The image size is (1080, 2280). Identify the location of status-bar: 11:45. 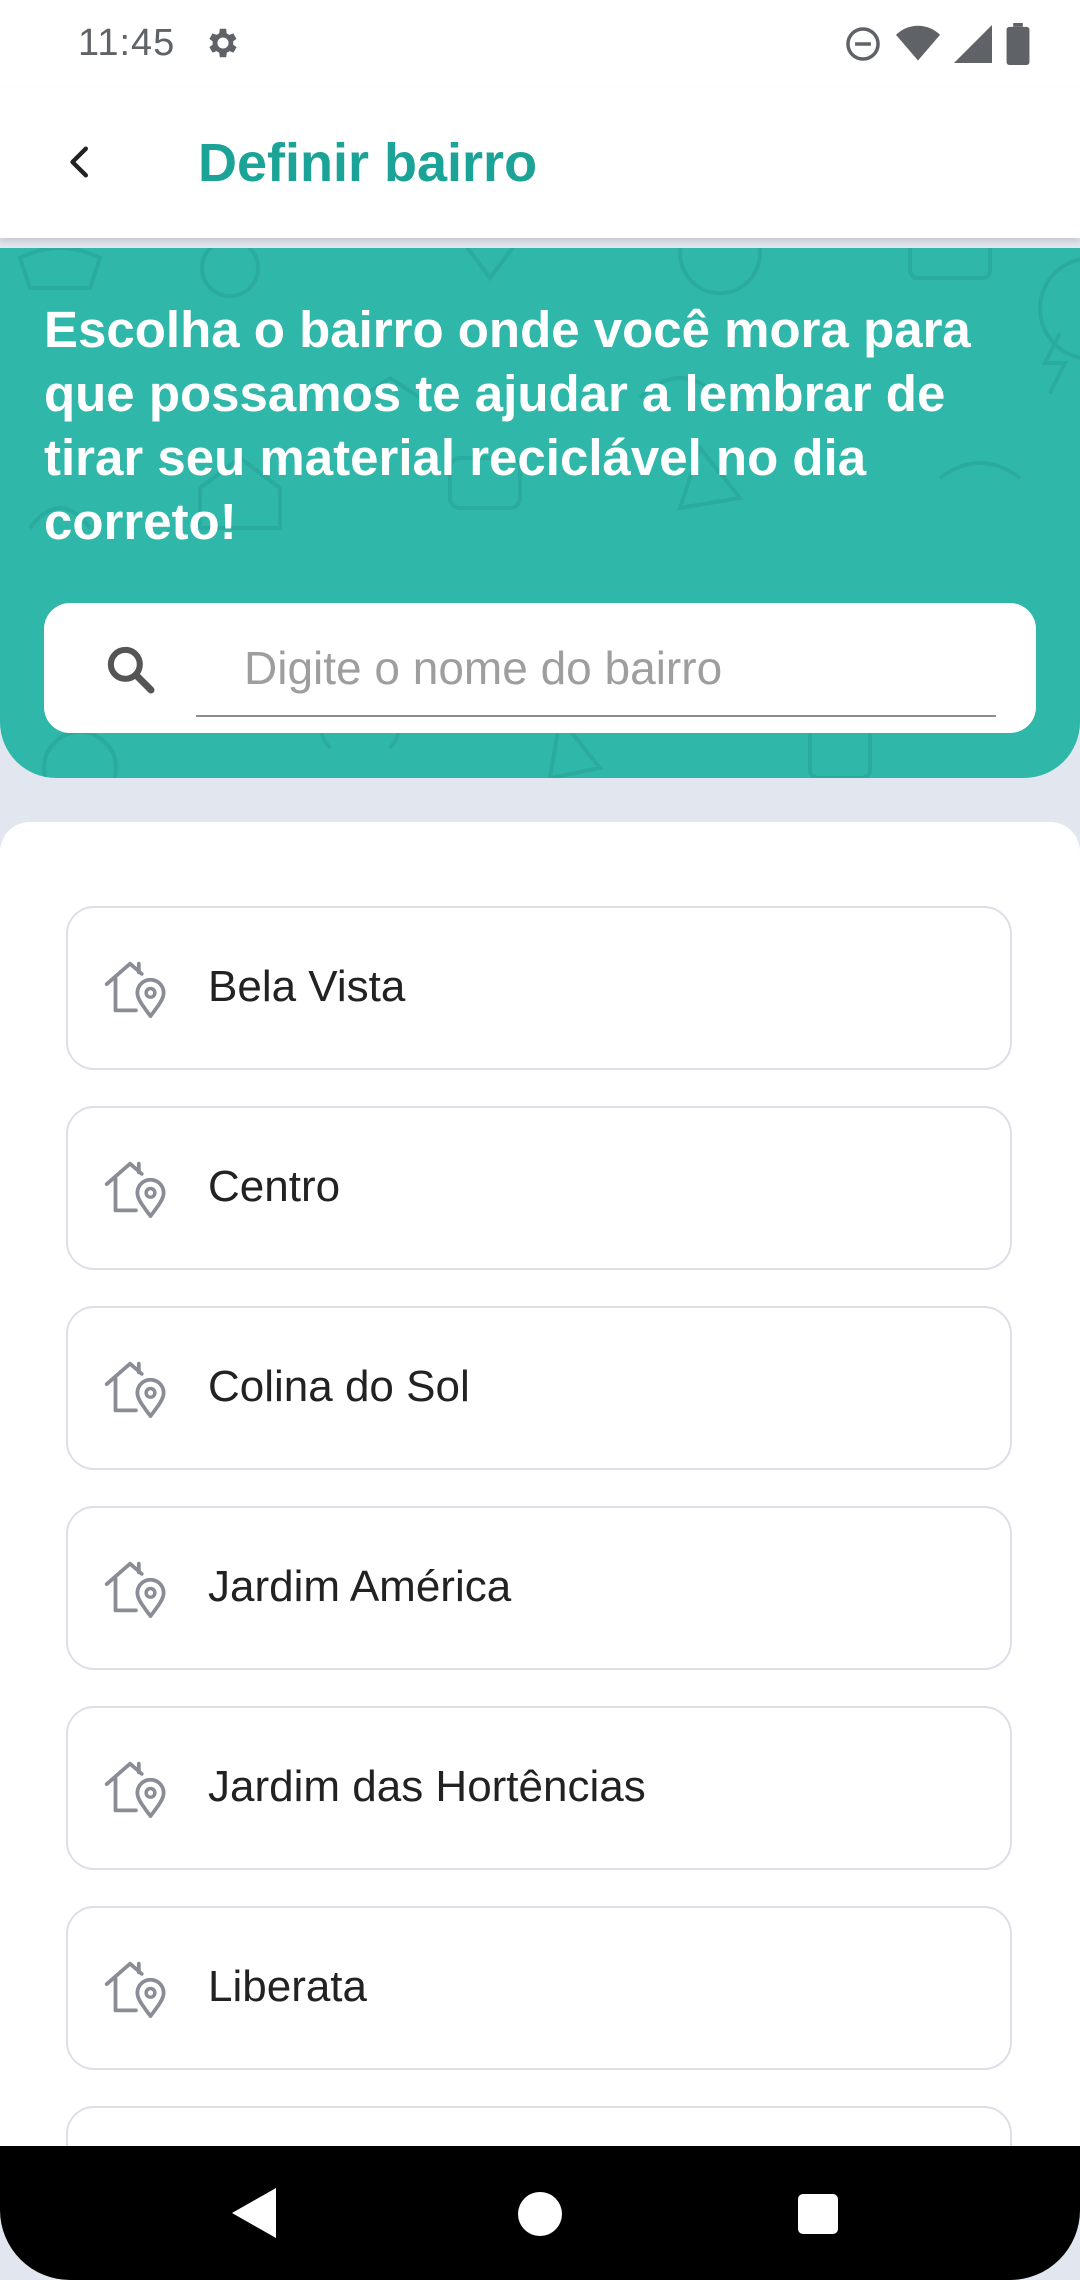
(540, 44).